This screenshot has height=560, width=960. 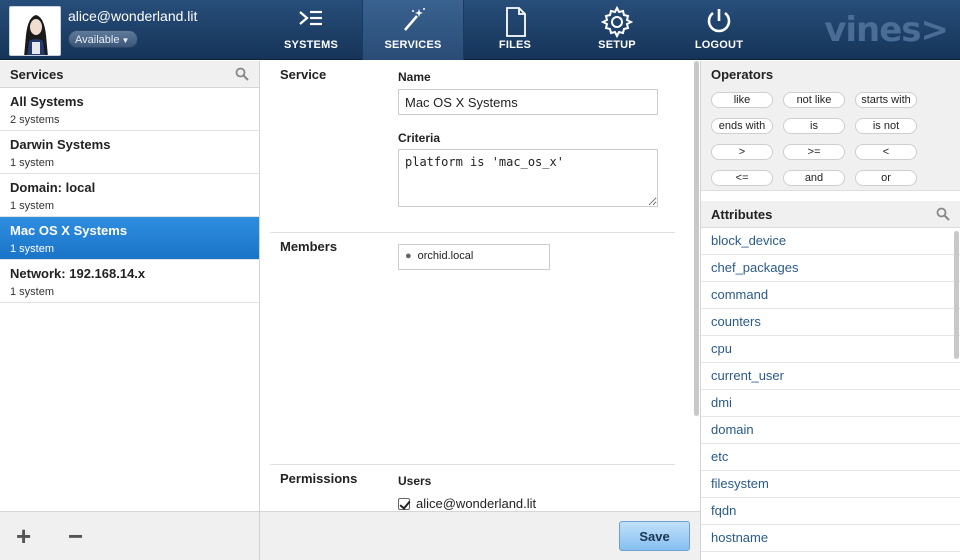 I want to click on attribute-item: counters, so click(x=830, y=322).